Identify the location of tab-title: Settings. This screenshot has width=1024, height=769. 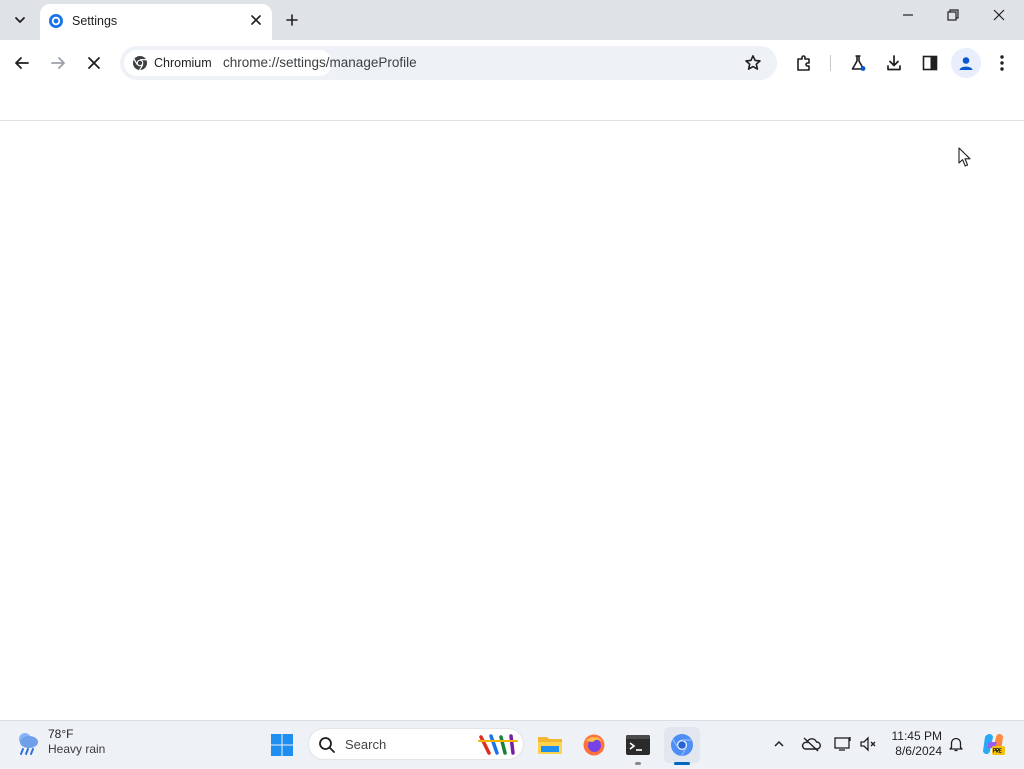
(95, 21).